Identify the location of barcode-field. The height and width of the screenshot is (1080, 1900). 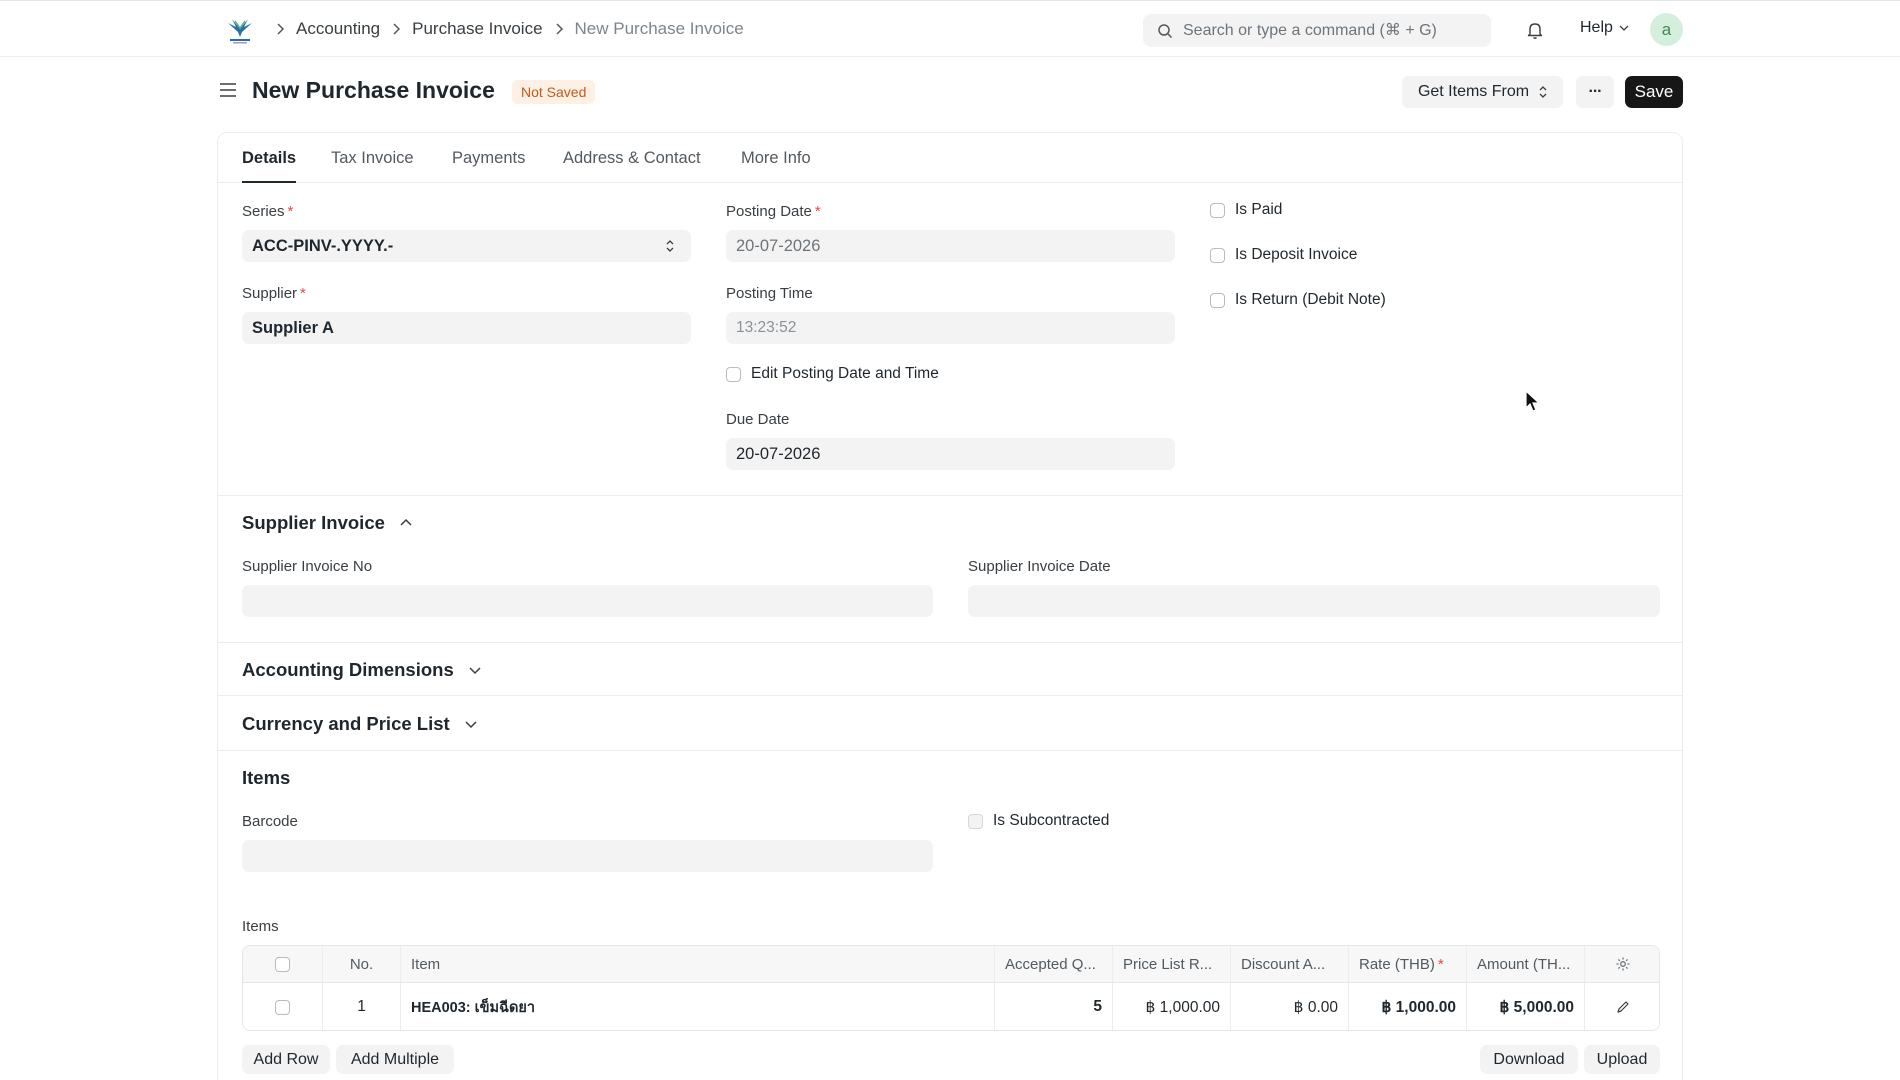
(587, 856).